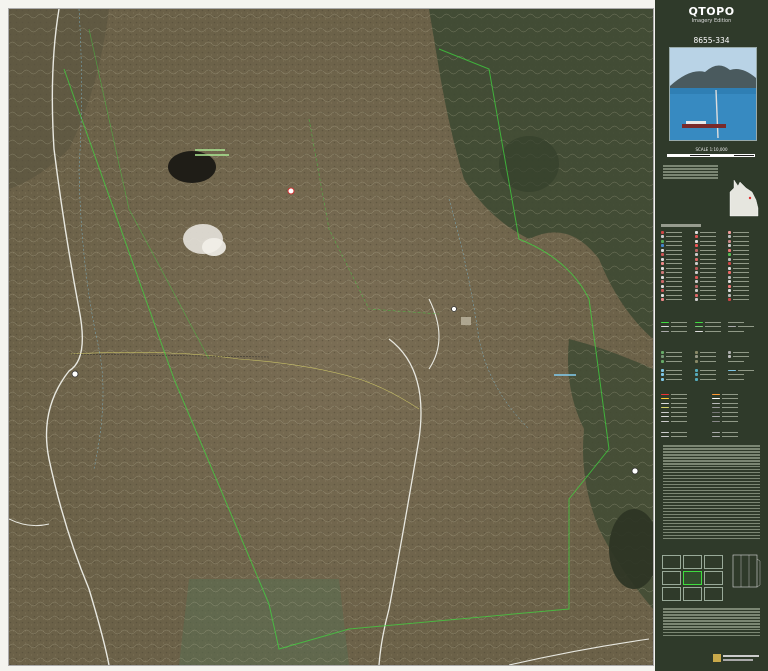  I want to click on legend-transport, so click(711, 408).